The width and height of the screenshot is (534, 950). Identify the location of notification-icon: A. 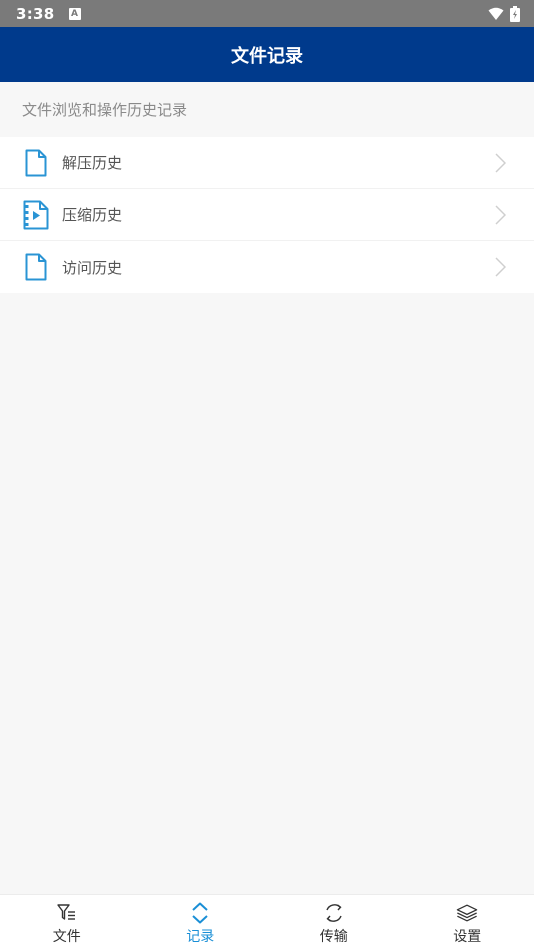
(74, 13).